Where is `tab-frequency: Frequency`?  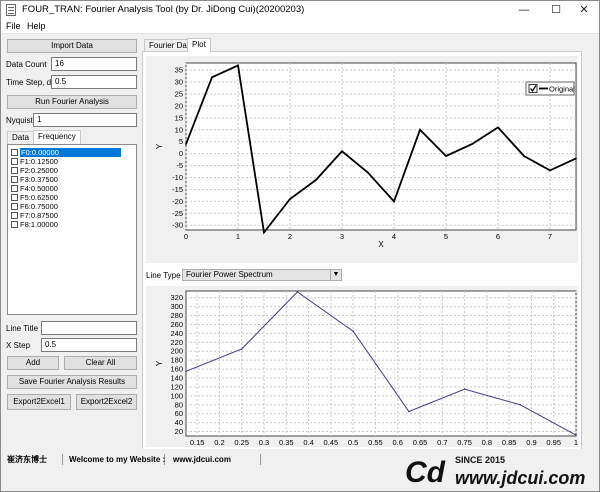 tab-frequency: Frequency is located at coordinates (57, 137).